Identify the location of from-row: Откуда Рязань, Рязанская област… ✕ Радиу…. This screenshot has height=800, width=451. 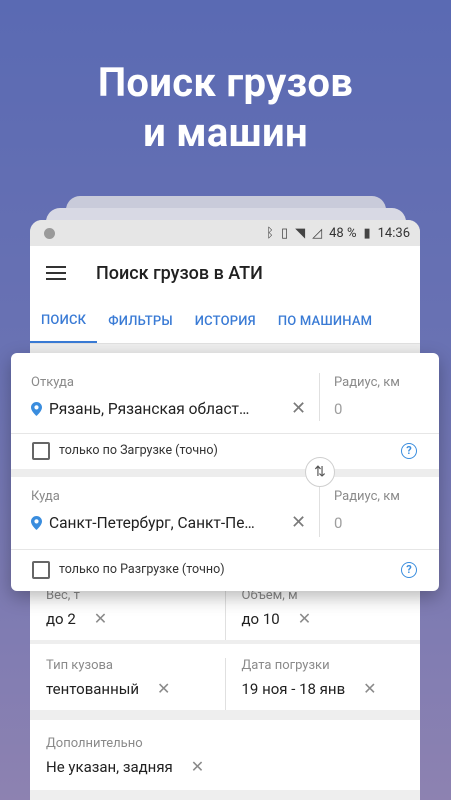
(225, 393).